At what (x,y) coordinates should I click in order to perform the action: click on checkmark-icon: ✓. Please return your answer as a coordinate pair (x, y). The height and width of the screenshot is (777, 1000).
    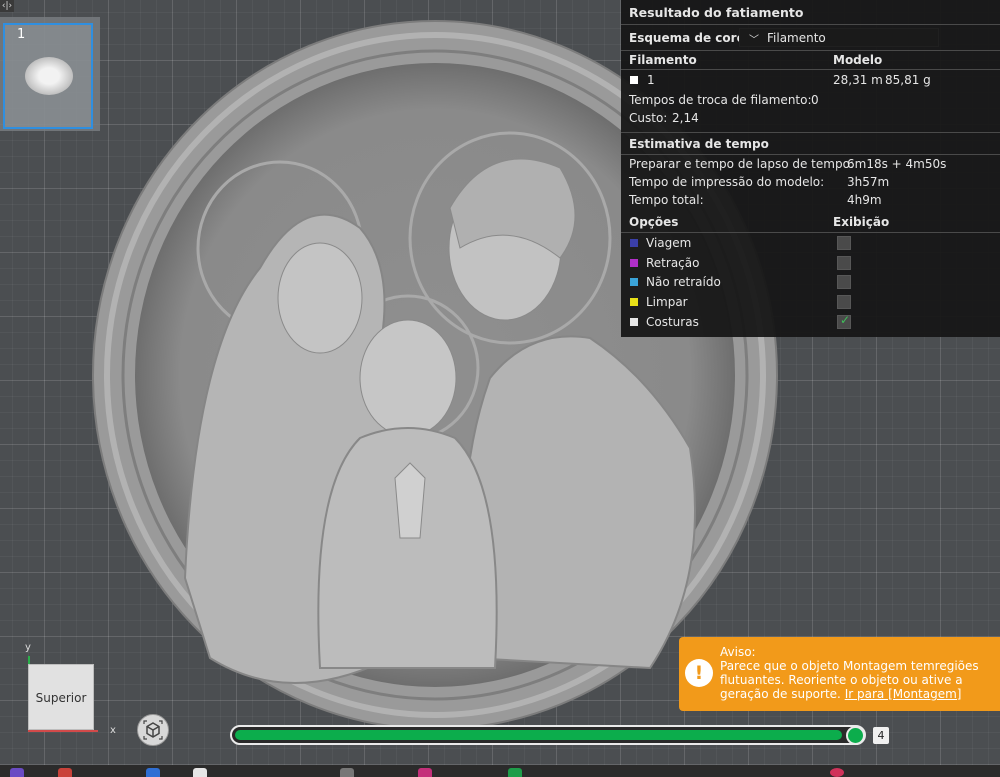
    Looking at the image, I should click on (845, 320).